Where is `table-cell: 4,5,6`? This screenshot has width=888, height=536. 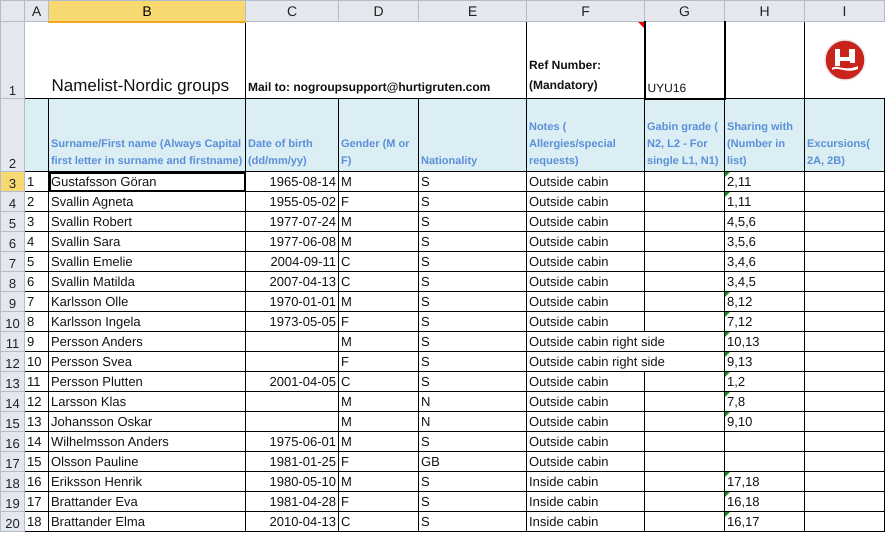 table-cell: 4,5,6 is located at coordinates (741, 221).